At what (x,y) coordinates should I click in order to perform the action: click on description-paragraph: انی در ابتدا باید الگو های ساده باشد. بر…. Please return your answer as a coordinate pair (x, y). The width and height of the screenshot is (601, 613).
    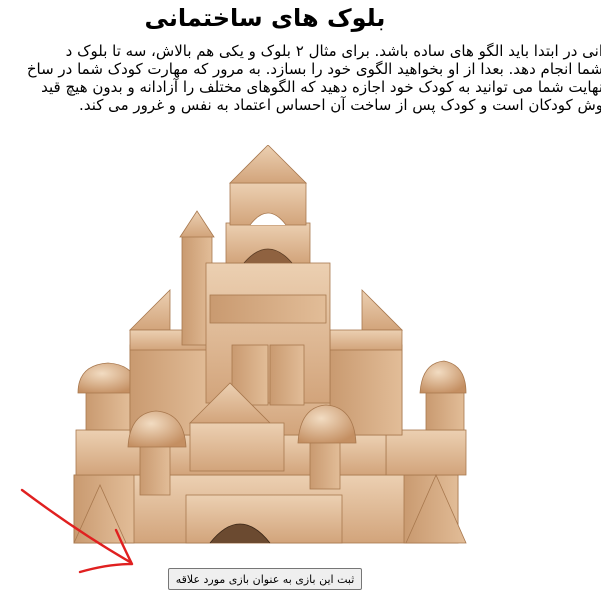
    Looking at the image, I should click on (312, 78).